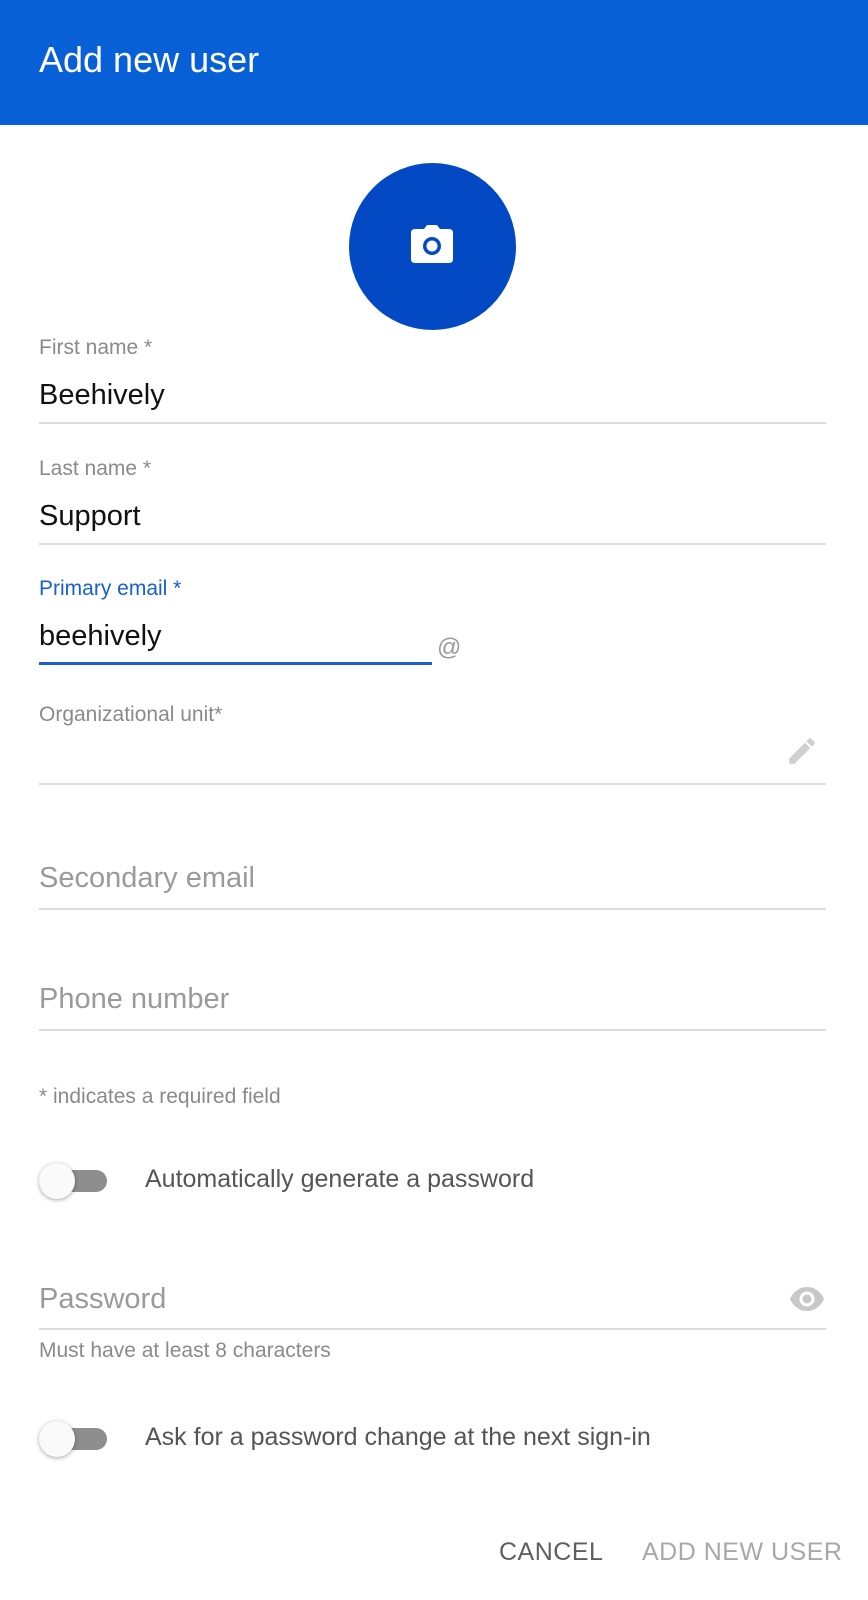 The image size is (868, 1600). I want to click on password-input: Password, so click(102, 1299).